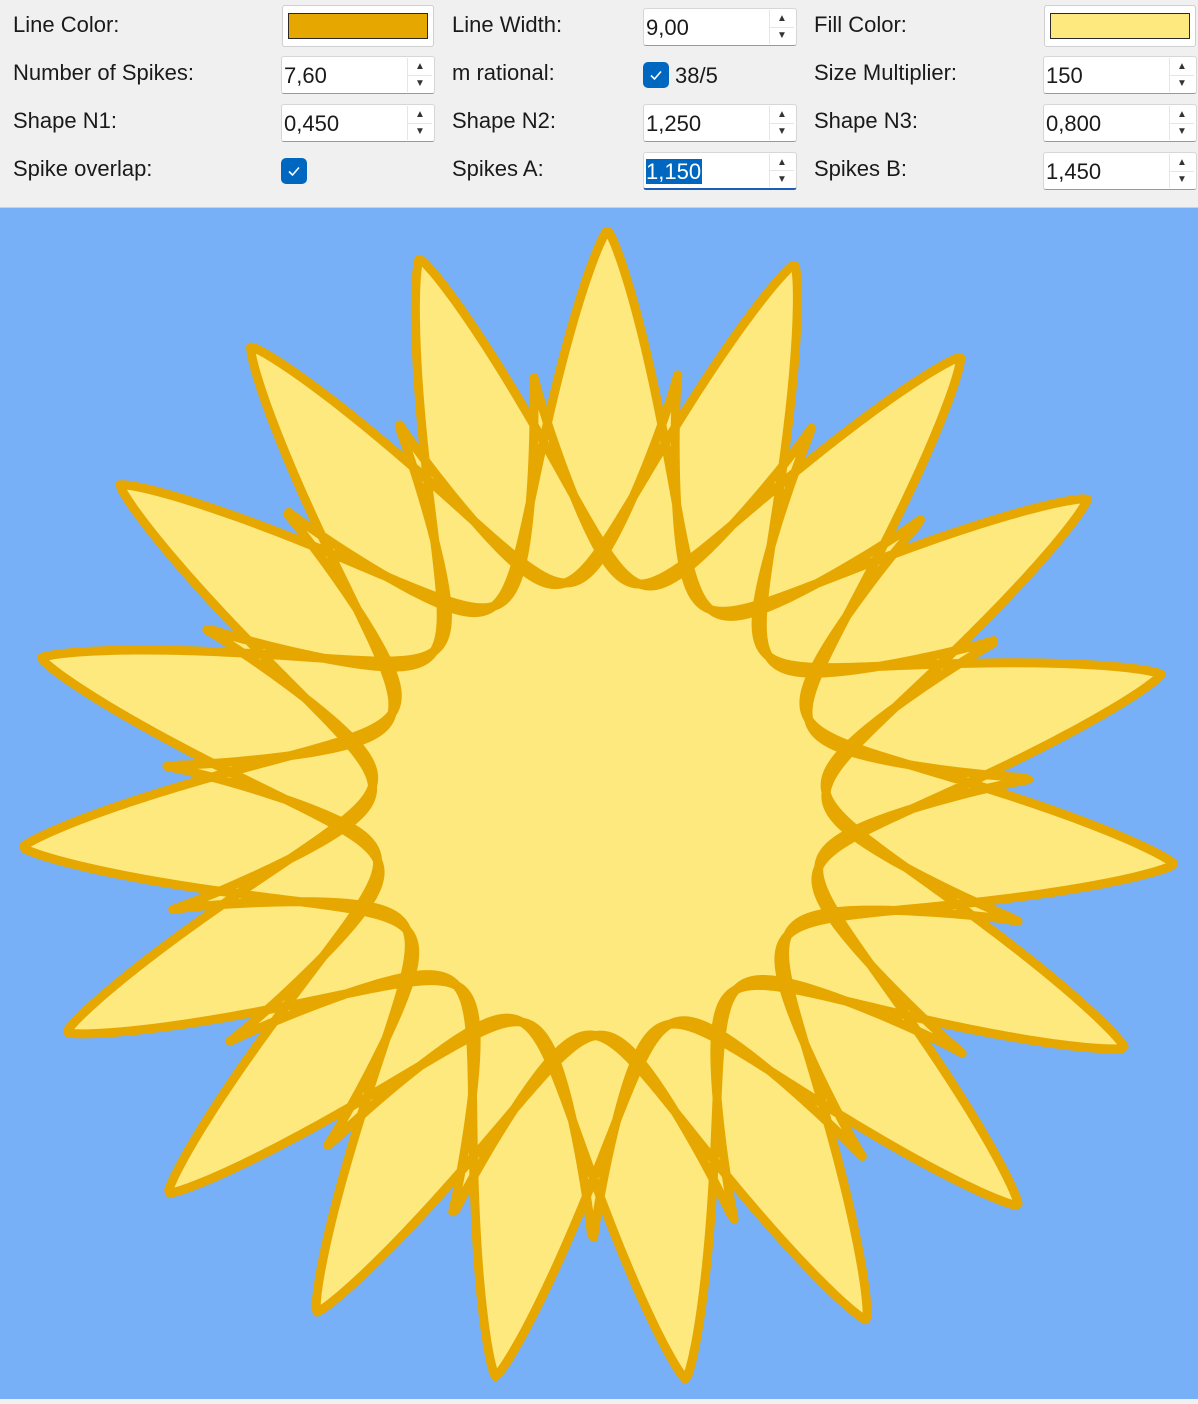  Describe the element at coordinates (504, 120) in the screenshot. I see `shape-n2-label: Shape N2:` at that location.